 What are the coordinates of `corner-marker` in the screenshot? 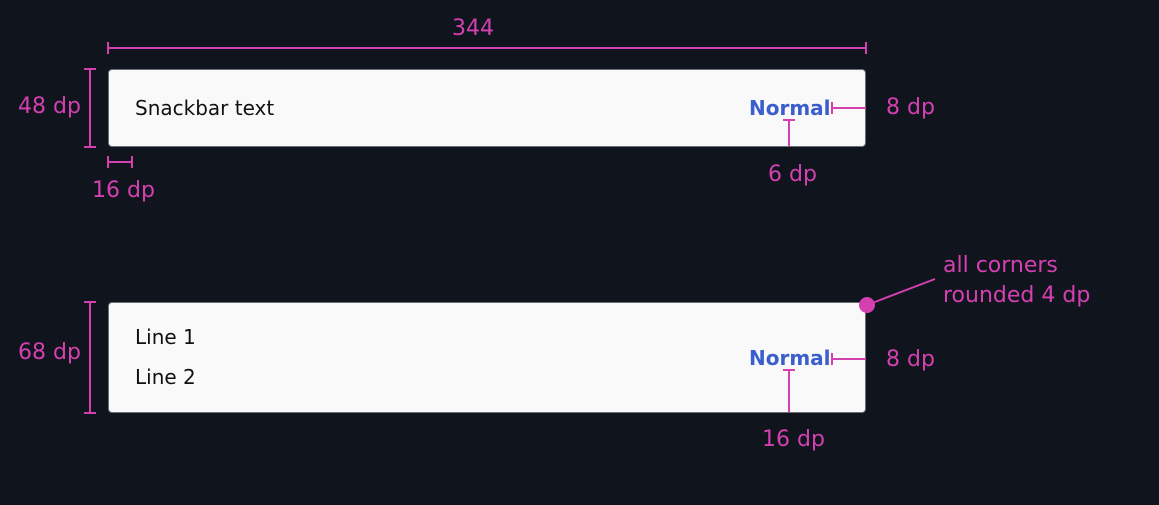 It's located at (867, 305).